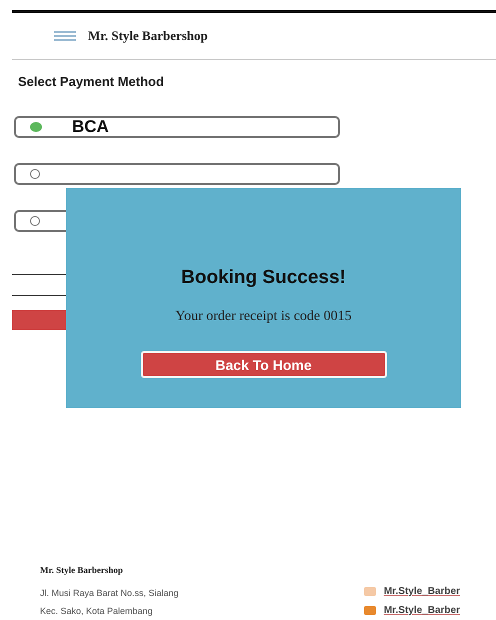 This screenshot has height=620, width=496. What do you see at coordinates (91, 81) in the screenshot?
I see `section-title: Select Payment Method` at bounding box center [91, 81].